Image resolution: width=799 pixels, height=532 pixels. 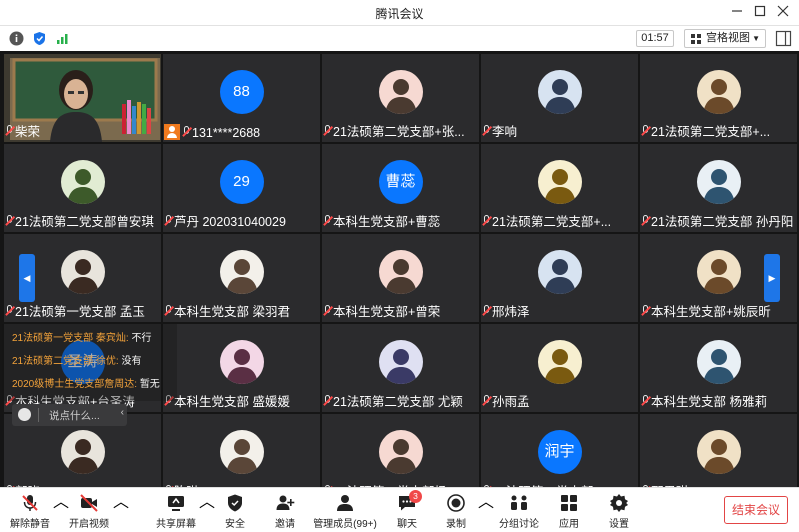 I want to click on unmute-button: 解除静音, so click(x=30, y=510).